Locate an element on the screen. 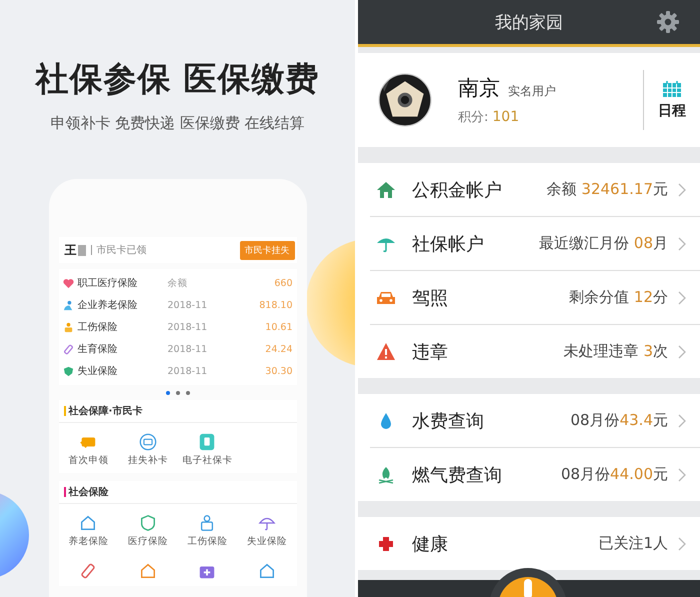  settings-icon is located at coordinates (668, 22).